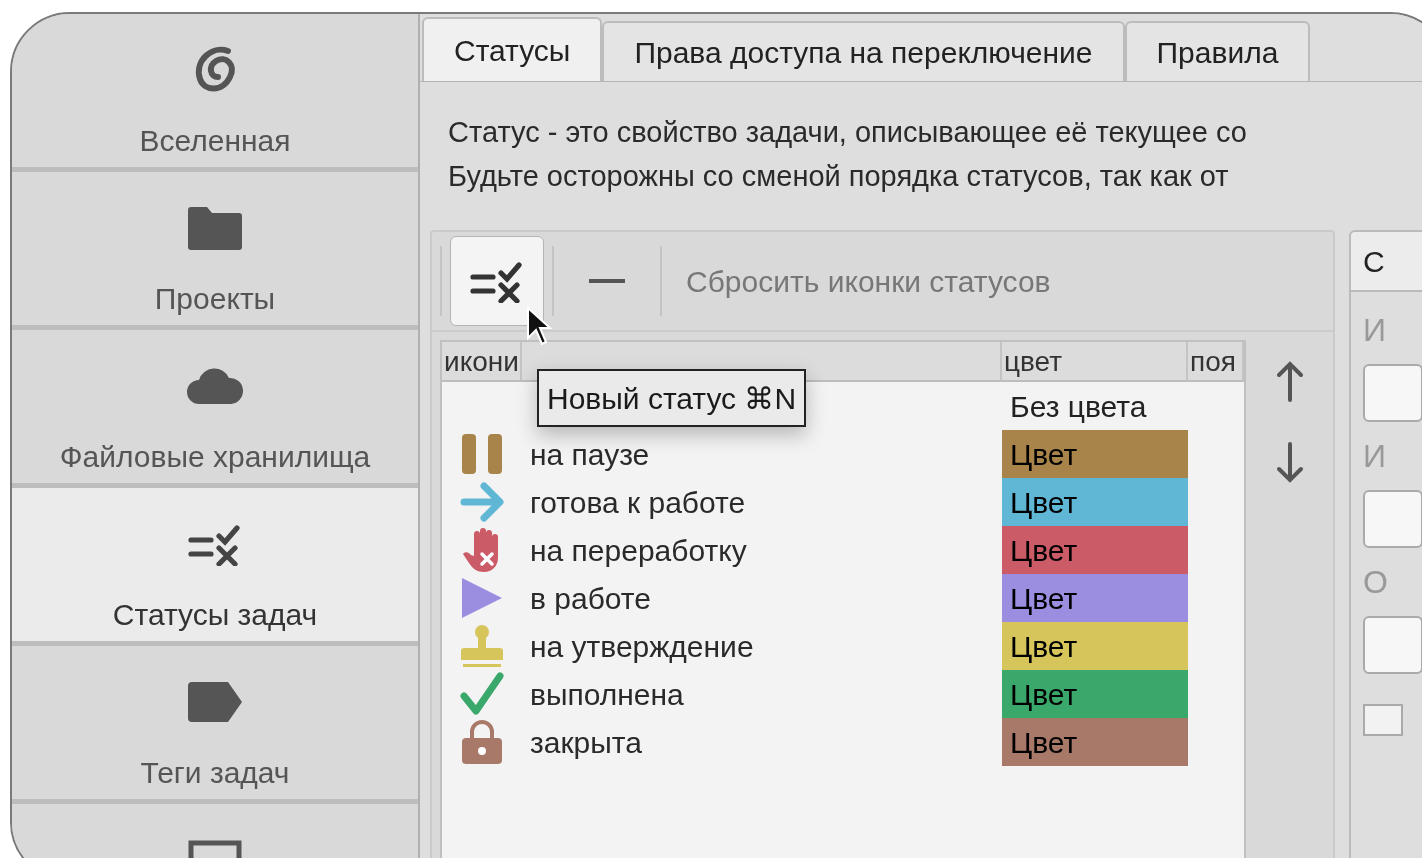  Describe the element at coordinates (512, 49) in the screenshot. I see `tab: Статусы` at that location.